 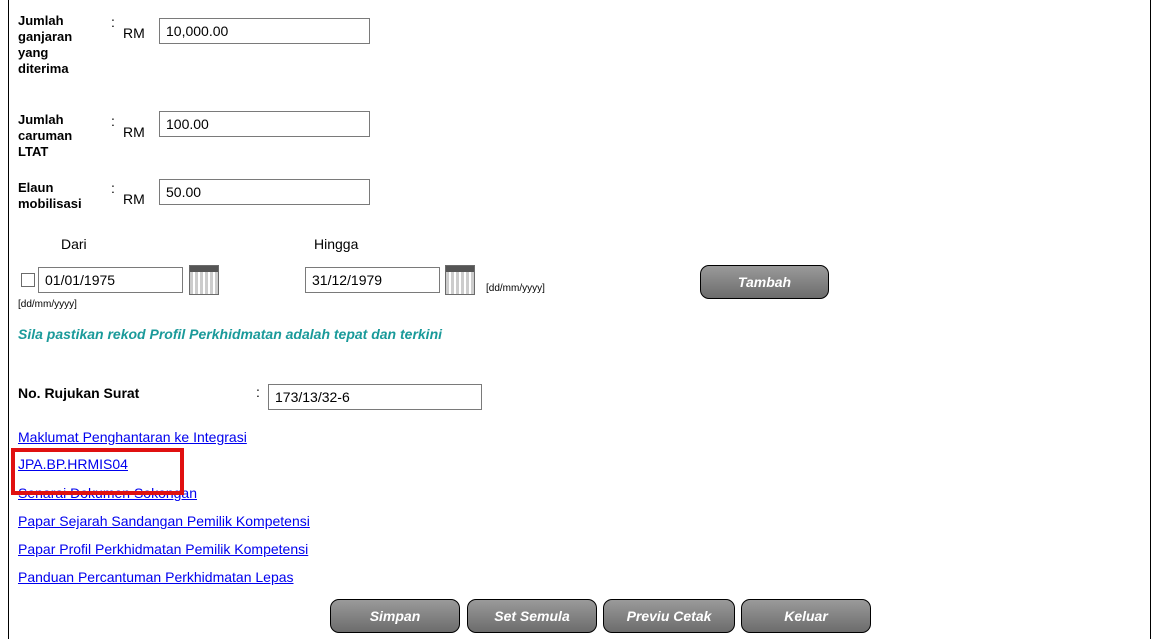 I want to click on row-checkbox, so click(x=28, y=280).